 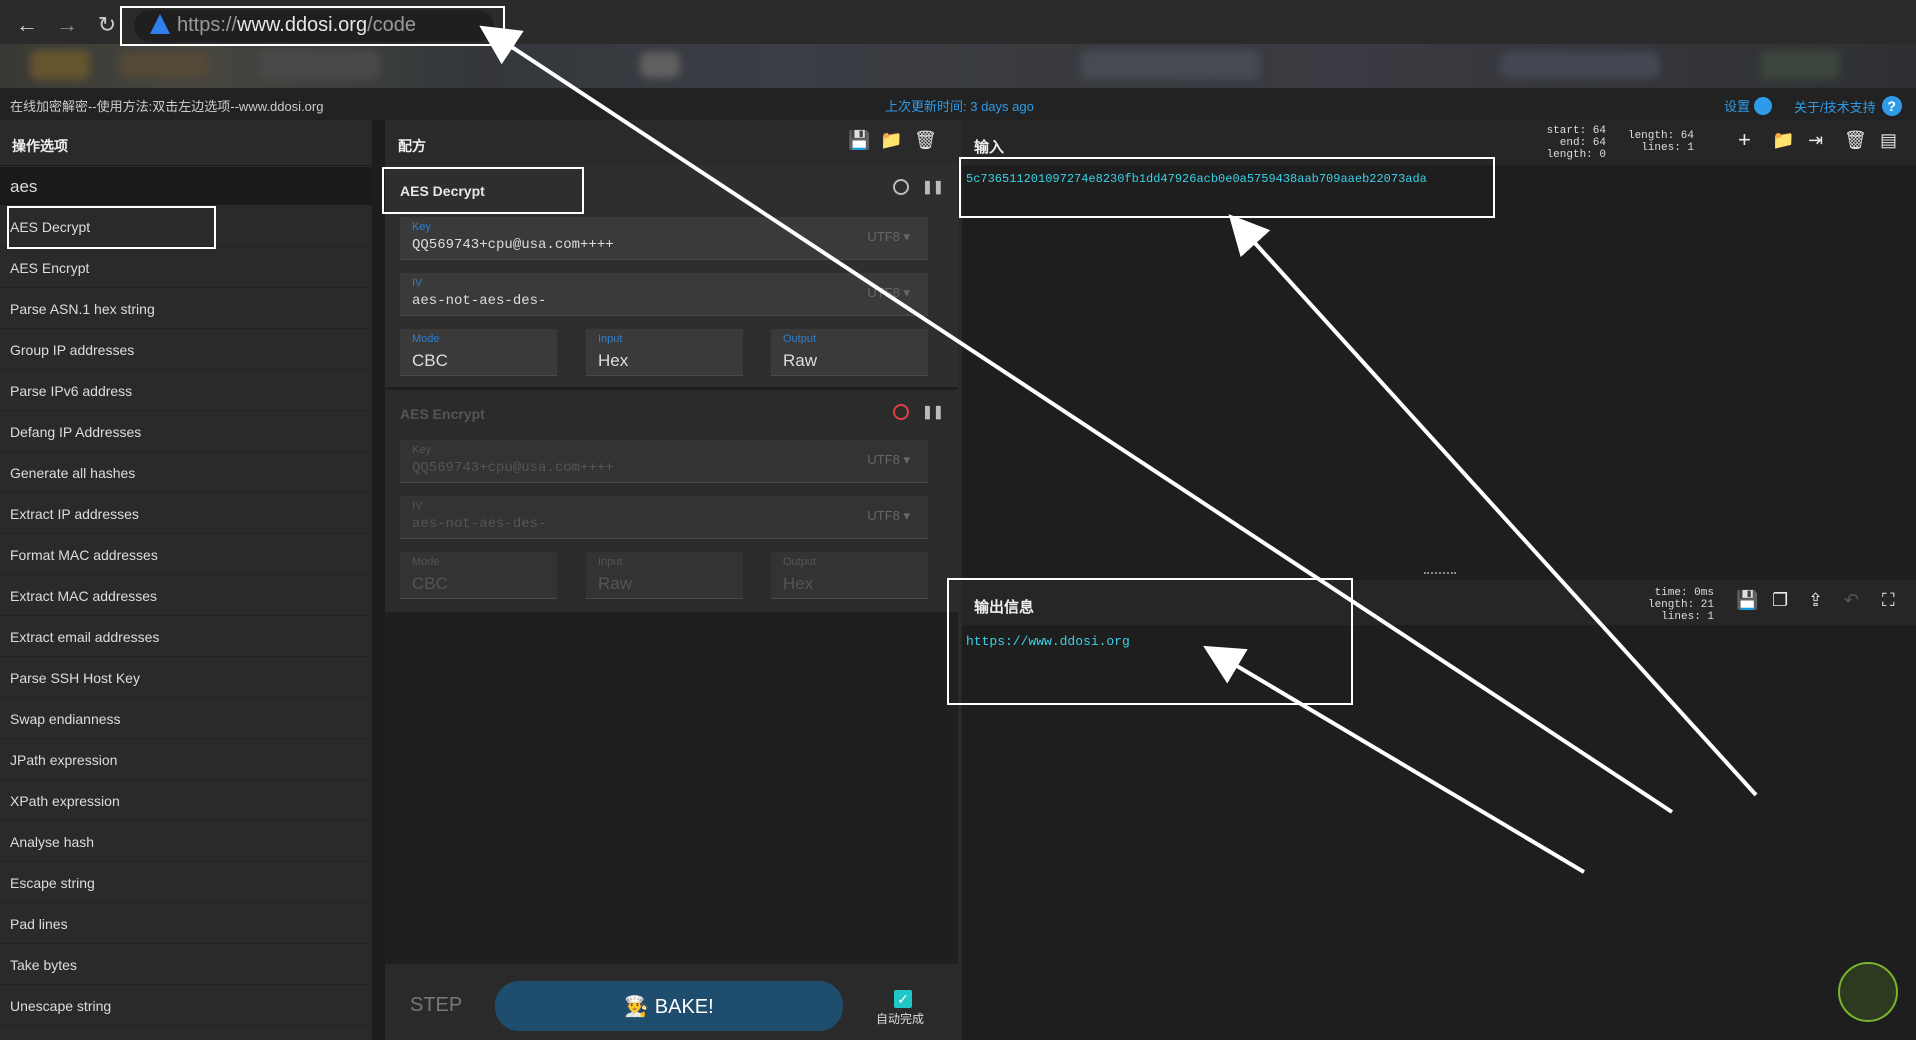 I want to click on settings-label: 设置, so click(x=1737, y=106).